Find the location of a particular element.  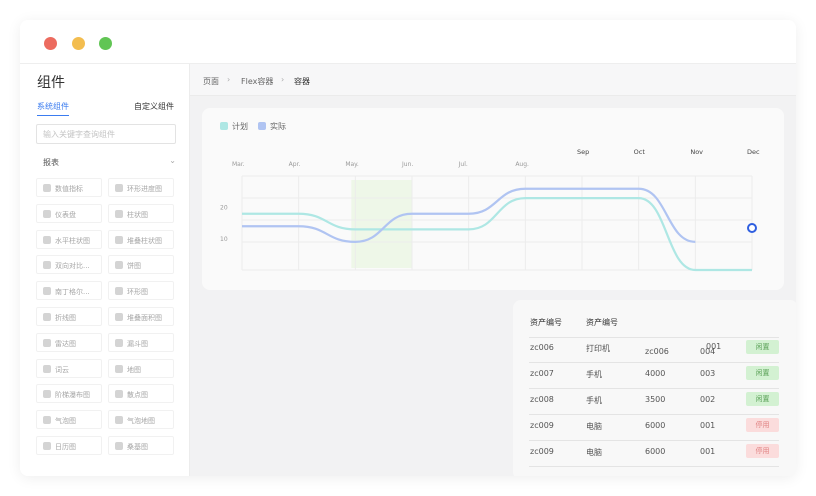

header-divider is located at coordinates (654, 337).